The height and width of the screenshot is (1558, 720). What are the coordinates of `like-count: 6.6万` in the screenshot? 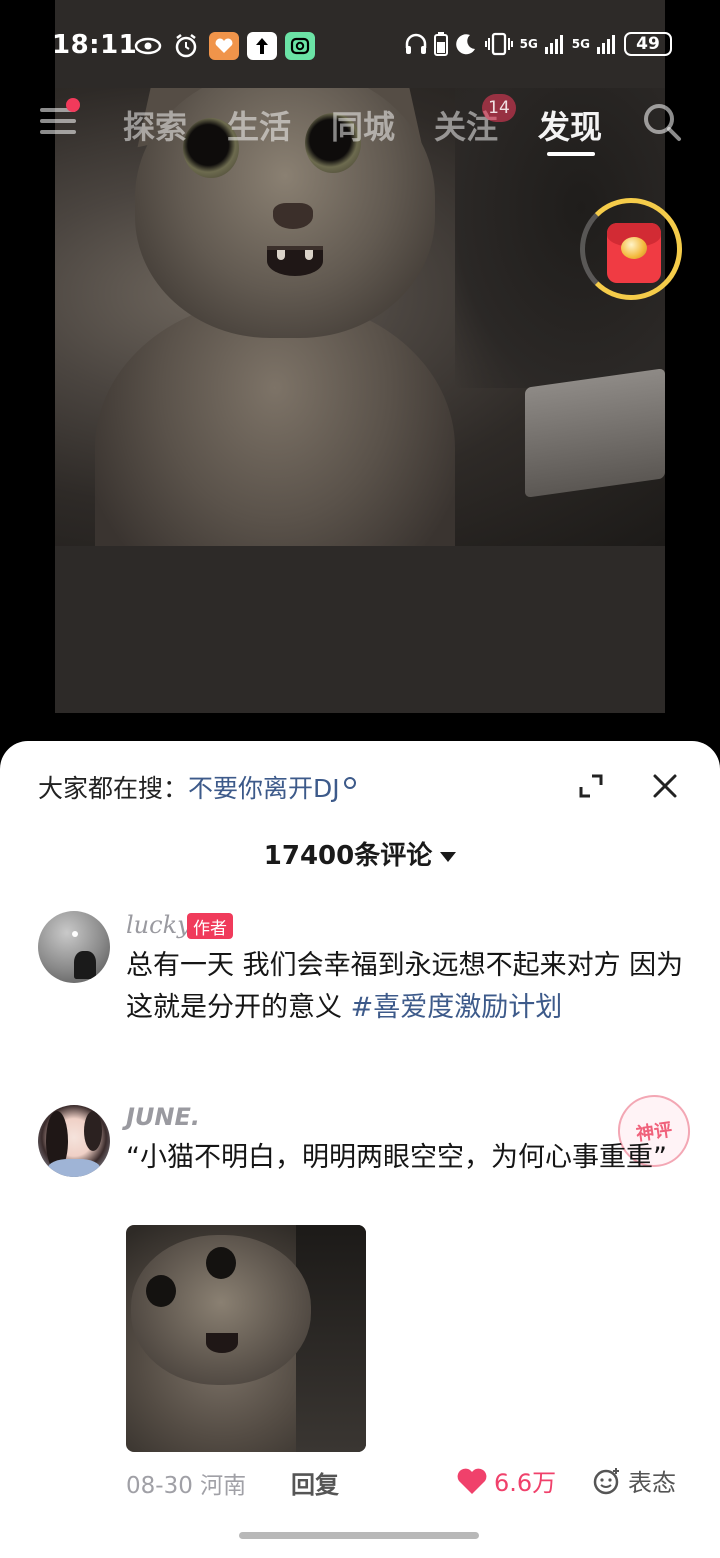 It's located at (525, 1483).